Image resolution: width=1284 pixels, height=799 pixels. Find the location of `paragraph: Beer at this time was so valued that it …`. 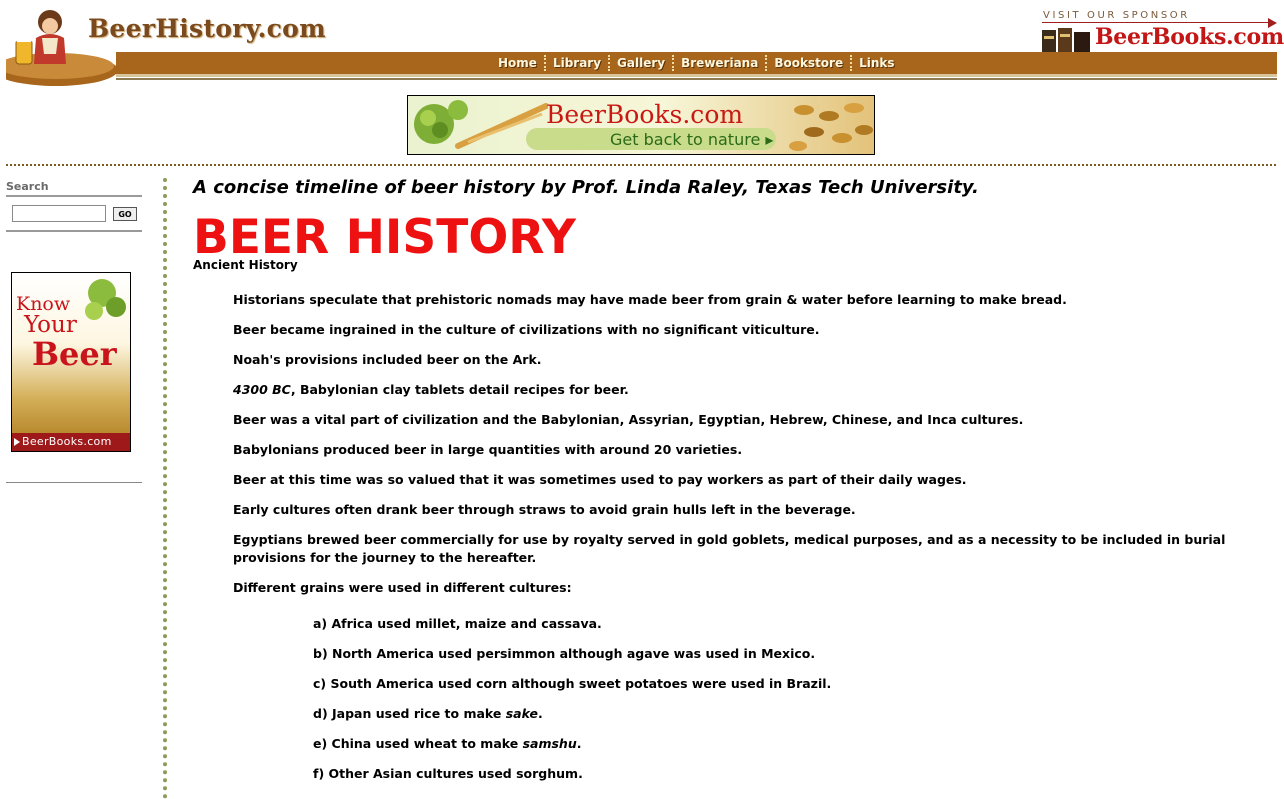

paragraph: Beer at this time was so valued that it … is located at coordinates (600, 479).